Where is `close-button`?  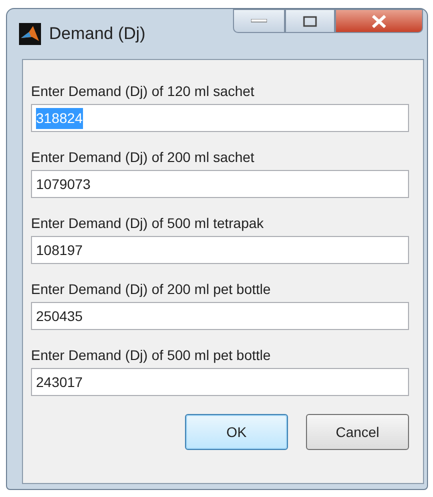
close-button is located at coordinates (379, 21).